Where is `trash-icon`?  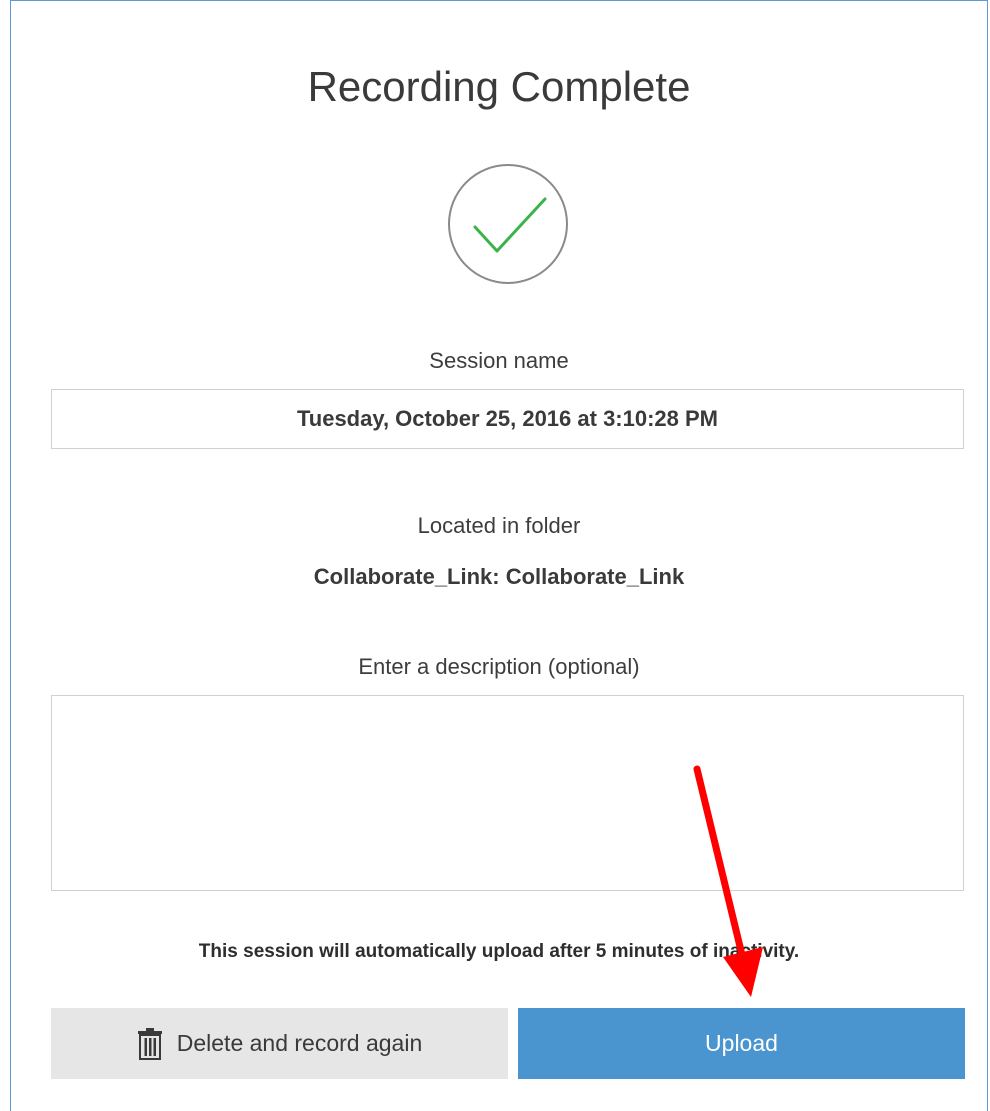 trash-icon is located at coordinates (150, 1043).